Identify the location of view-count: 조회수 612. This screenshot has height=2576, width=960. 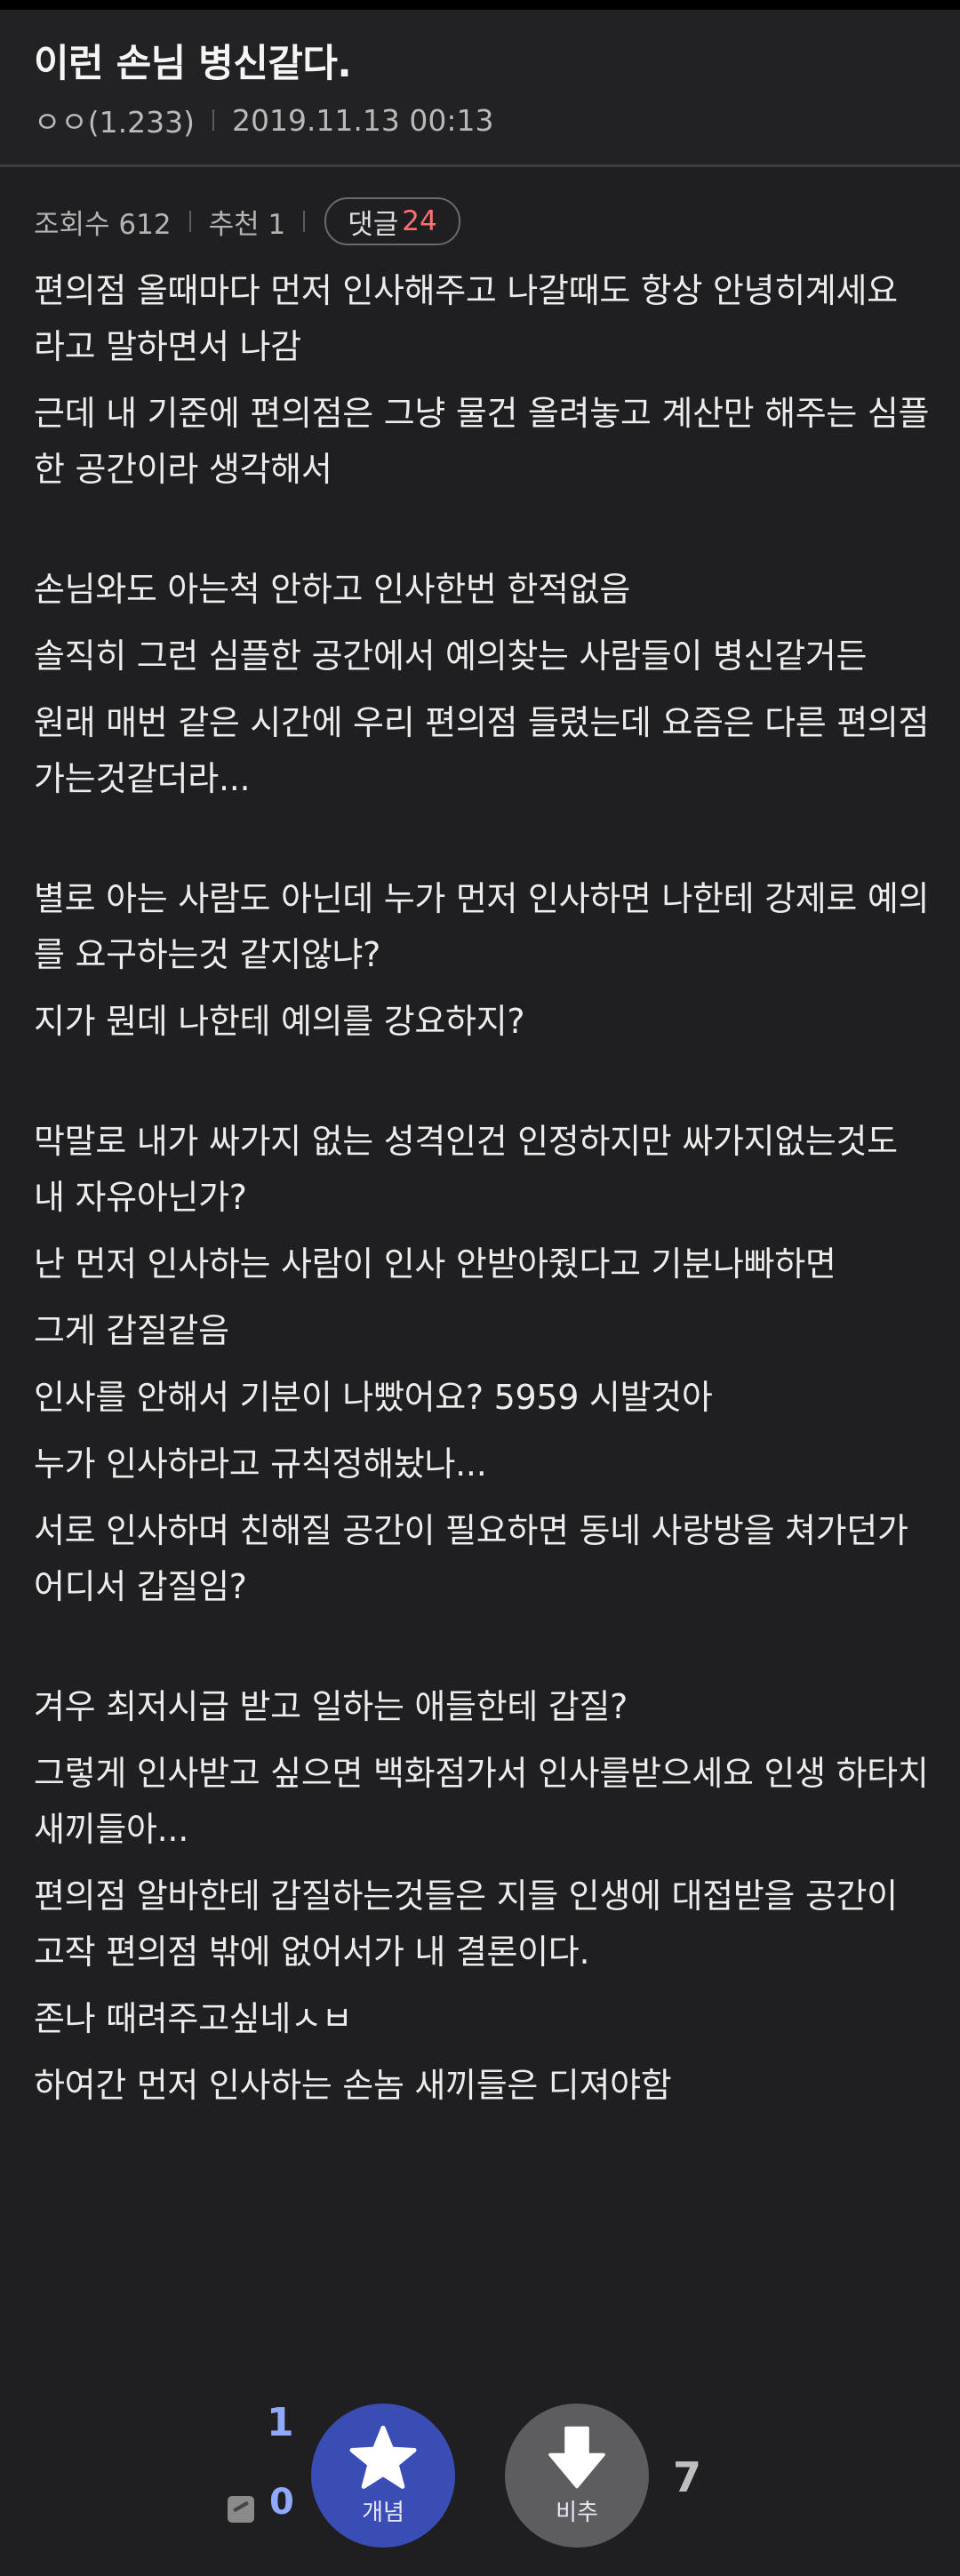
(103, 224).